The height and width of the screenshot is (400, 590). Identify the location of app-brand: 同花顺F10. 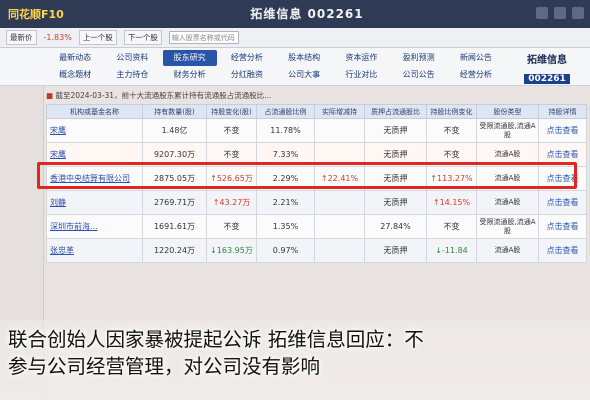
(36, 14).